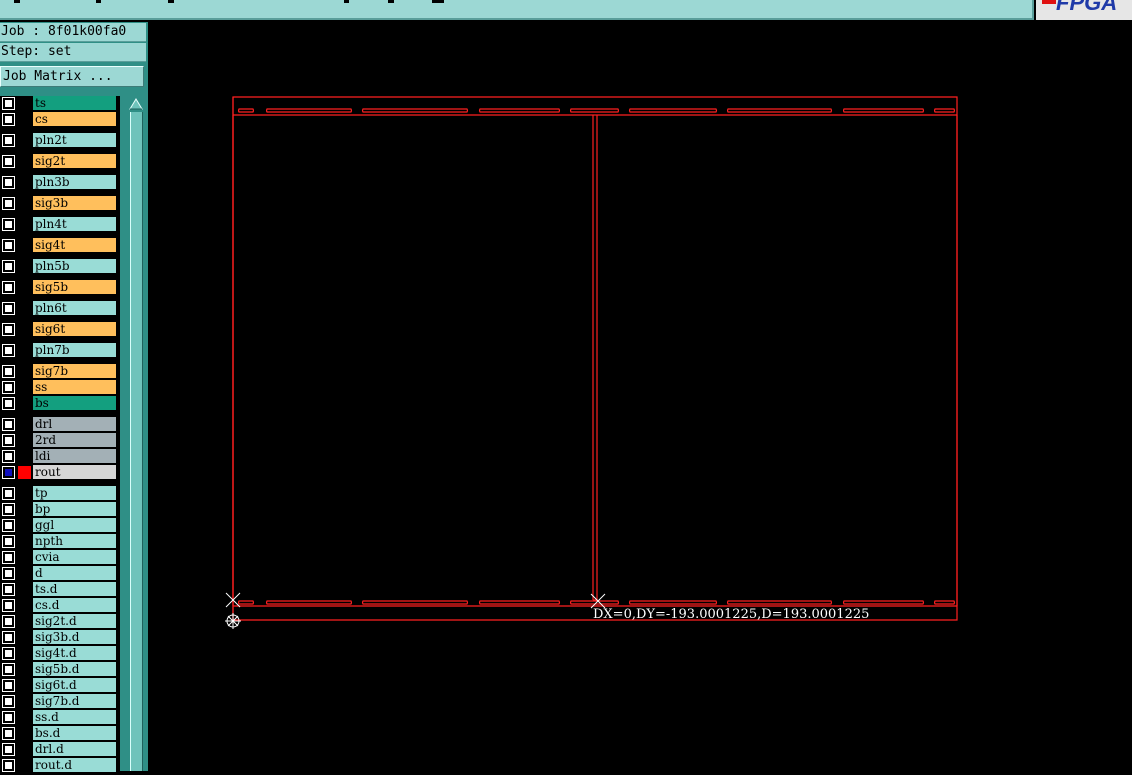 This screenshot has width=1132, height=775. What do you see at coordinates (74, 669) in the screenshot?
I see `layer-name: sig5b.d` at bounding box center [74, 669].